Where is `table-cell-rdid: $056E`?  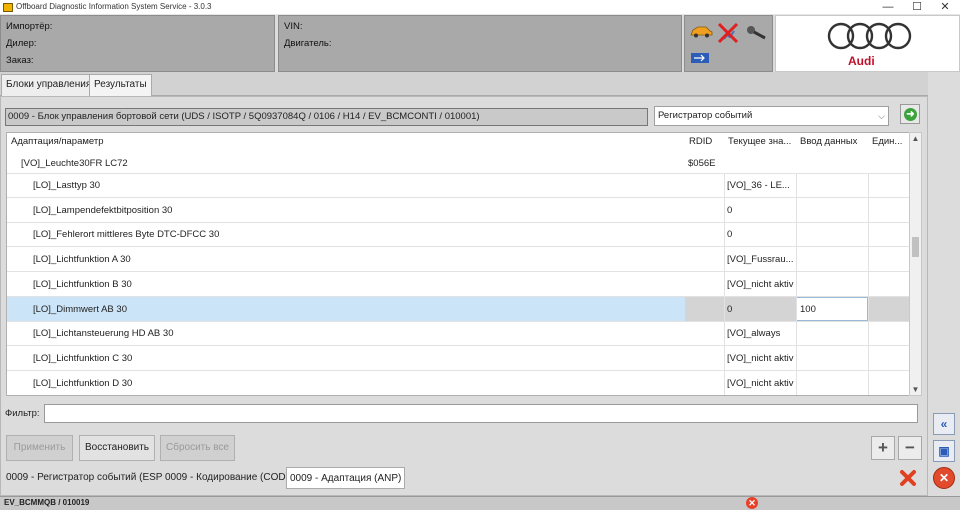 table-cell-rdid: $056E is located at coordinates (702, 163).